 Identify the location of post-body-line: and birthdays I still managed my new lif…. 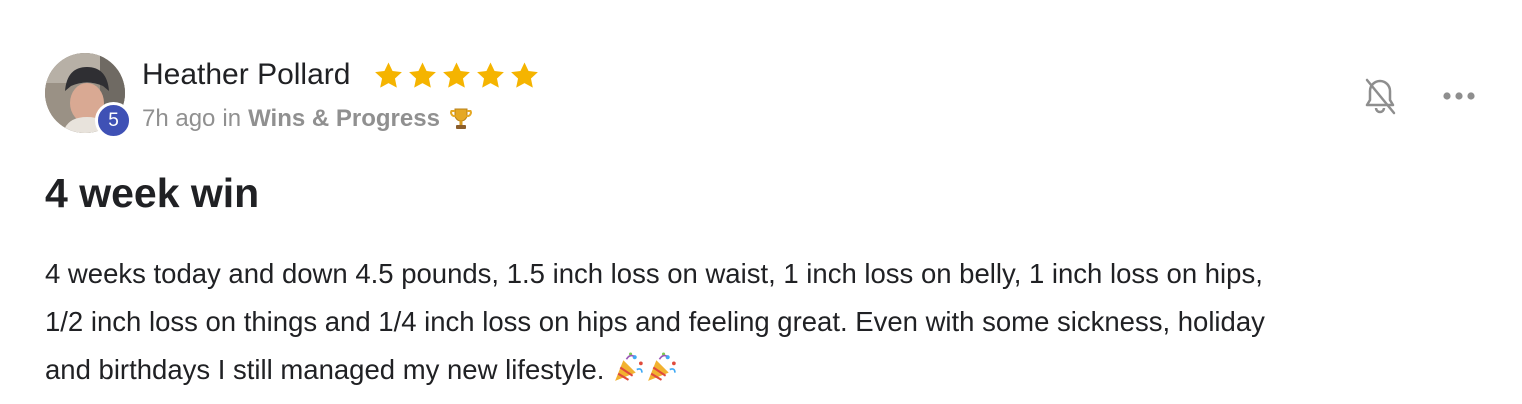
(325, 369).